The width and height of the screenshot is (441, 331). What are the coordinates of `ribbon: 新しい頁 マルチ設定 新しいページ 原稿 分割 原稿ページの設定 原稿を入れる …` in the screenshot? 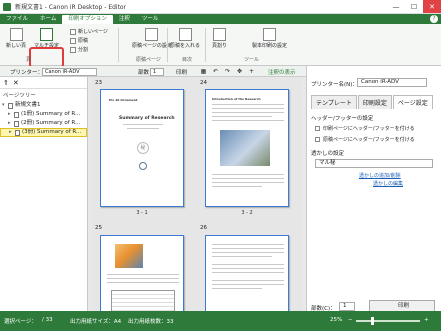 It's located at (220, 46).